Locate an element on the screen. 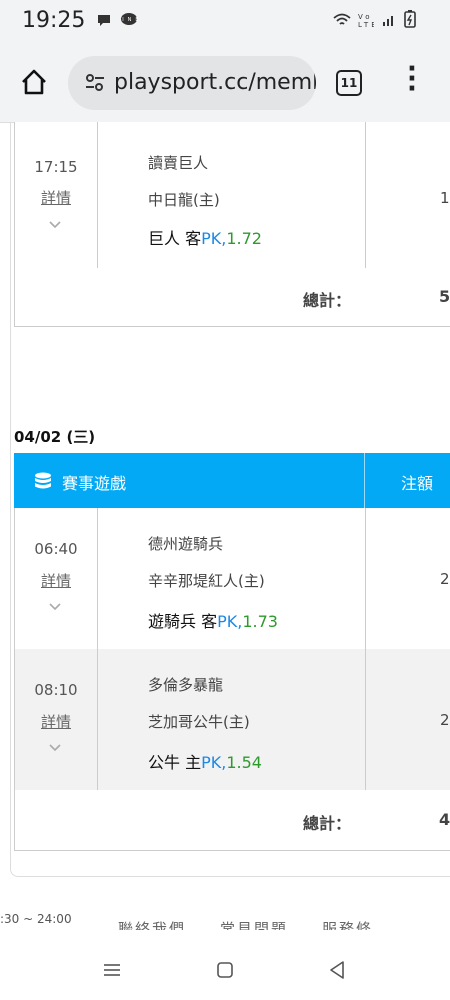  table-row: 08:10 詳情 多倫多暴龍 芝加哥公牛(主) 公牛 主PK,1.54 2( is located at coordinates (232, 720).